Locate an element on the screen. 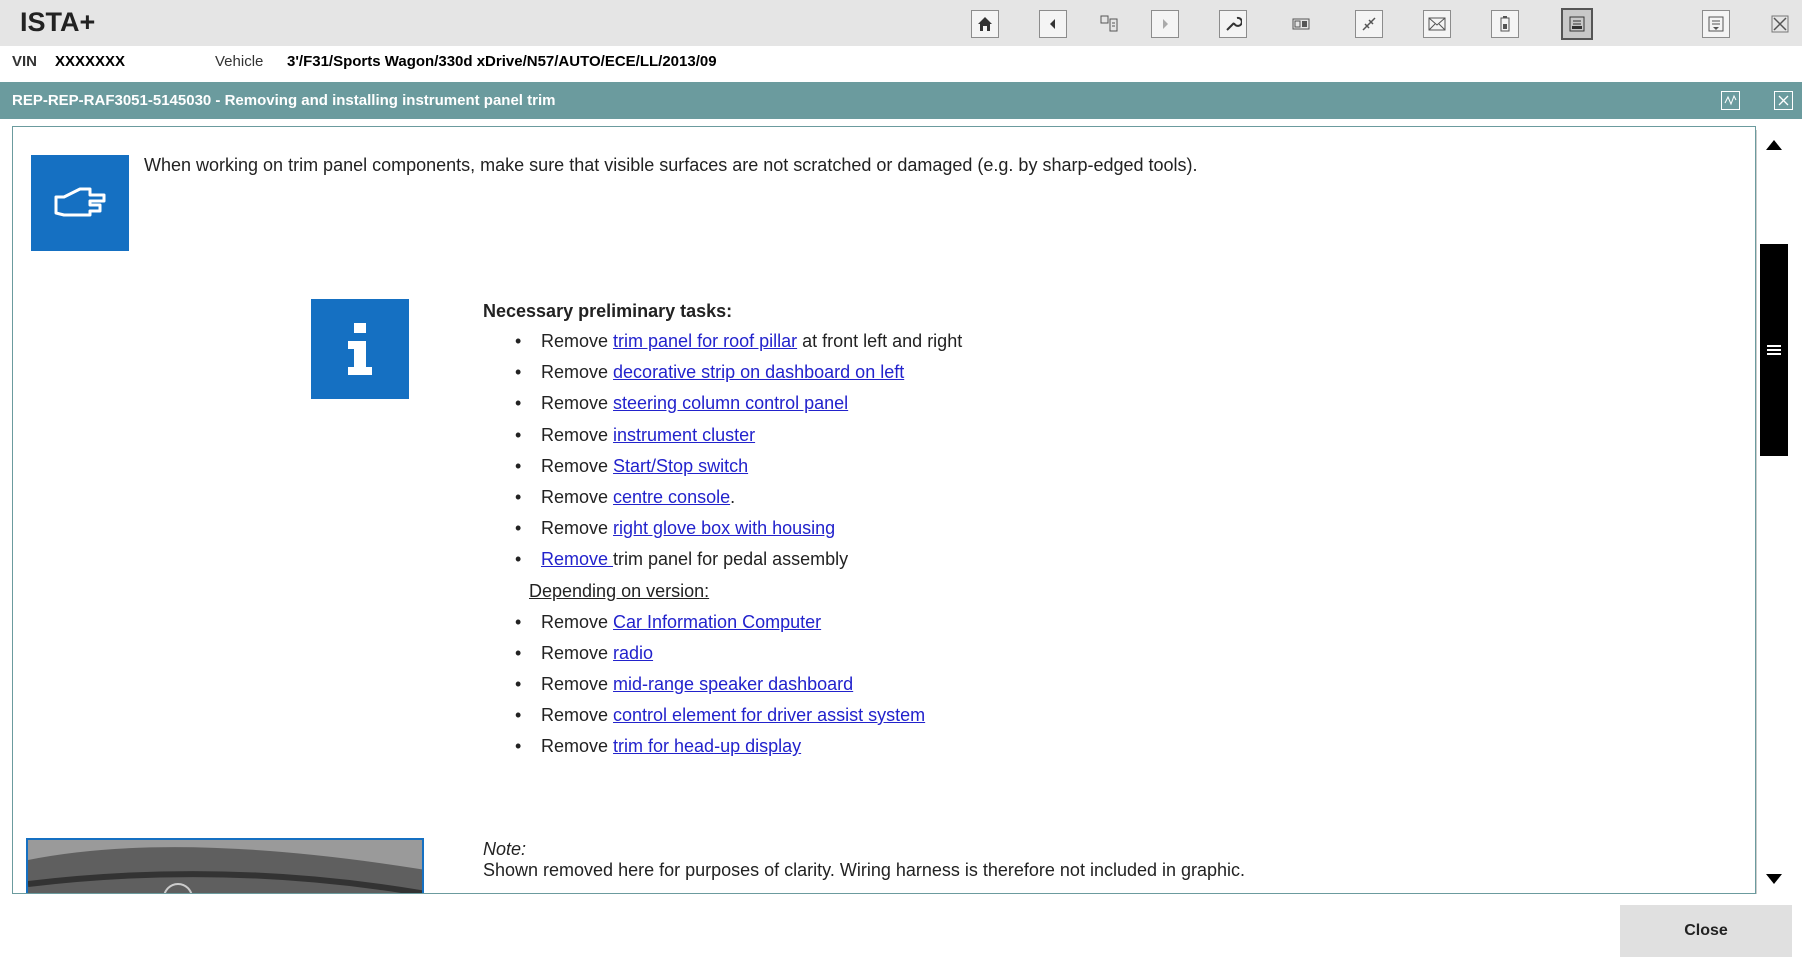 Image resolution: width=1802 pixels, height=957 pixels. task-link: Remove is located at coordinates (577, 559).